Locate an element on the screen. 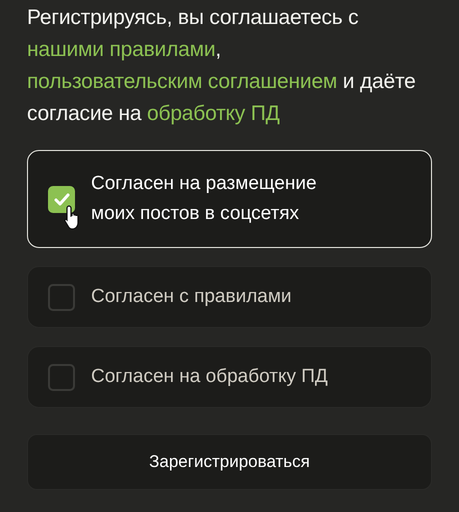 This screenshot has width=459, height=512. consent-option: Согласен с правилами is located at coordinates (229, 297).